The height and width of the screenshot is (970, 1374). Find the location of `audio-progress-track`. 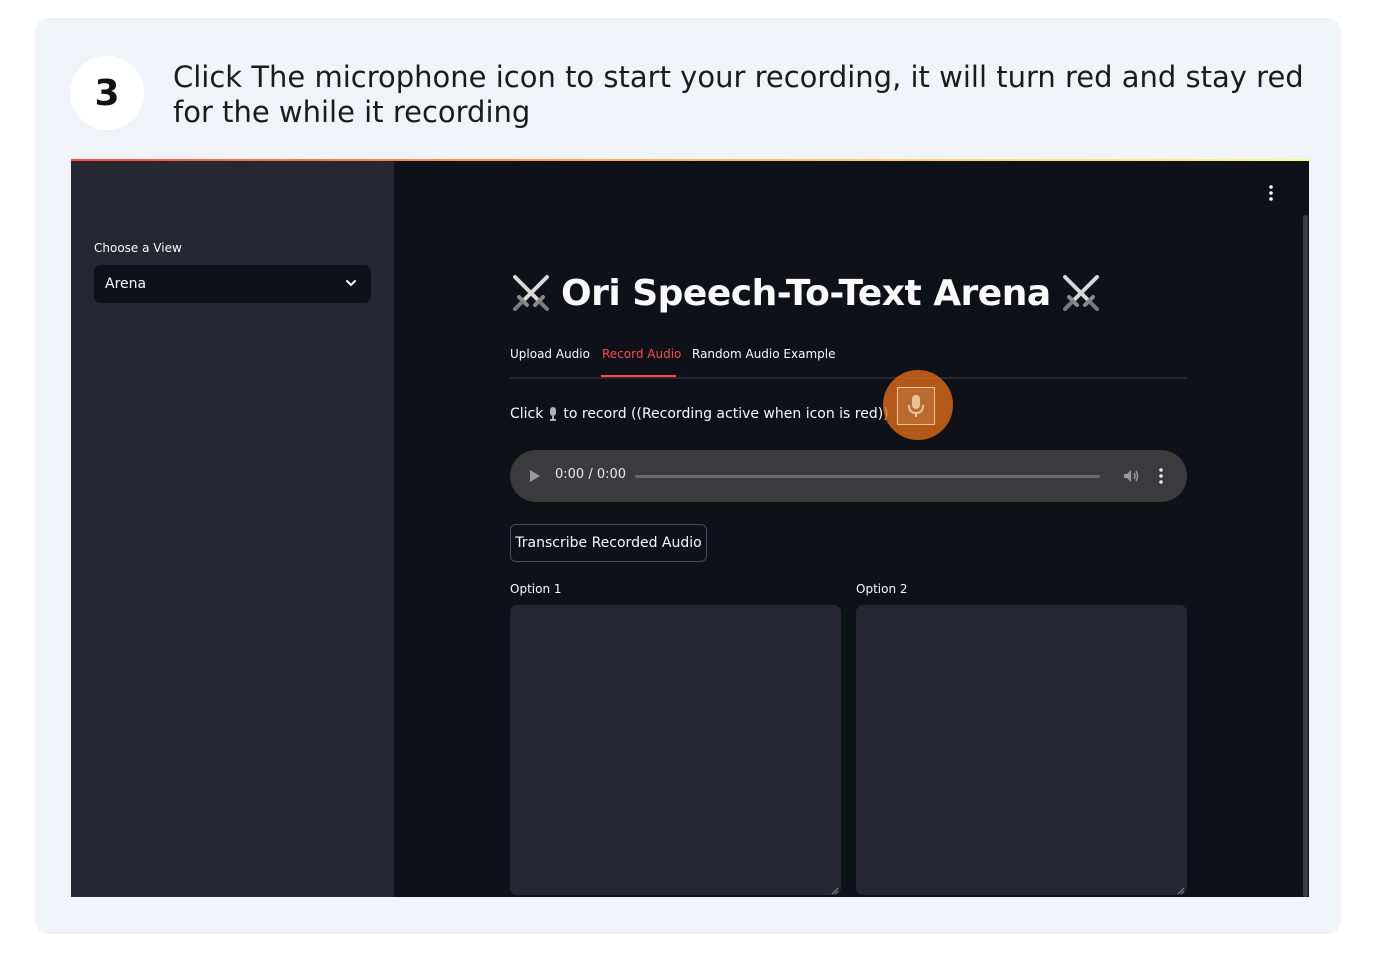

audio-progress-track is located at coordinates (867, 476).